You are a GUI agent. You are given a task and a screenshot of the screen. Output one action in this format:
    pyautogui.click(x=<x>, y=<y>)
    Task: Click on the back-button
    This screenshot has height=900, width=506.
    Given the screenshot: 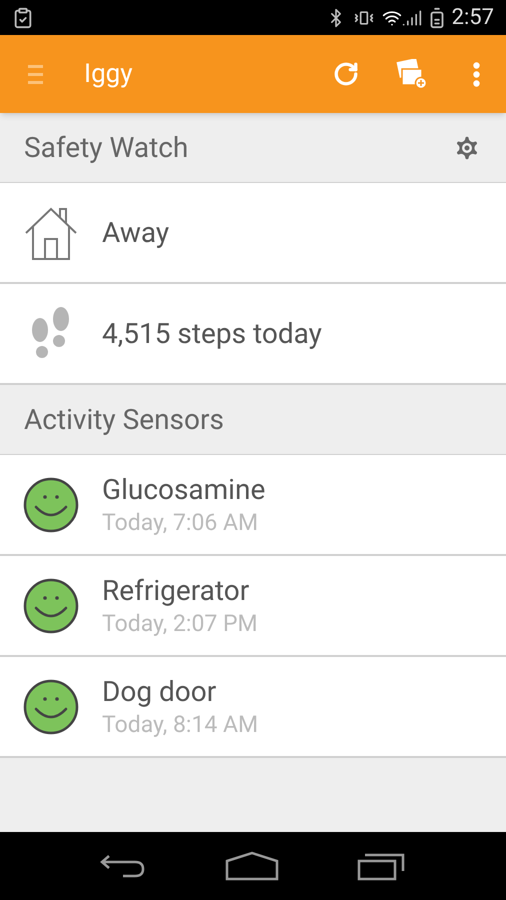 What is the action you would take?
    pyautogui.click(x=123, y=866)
    